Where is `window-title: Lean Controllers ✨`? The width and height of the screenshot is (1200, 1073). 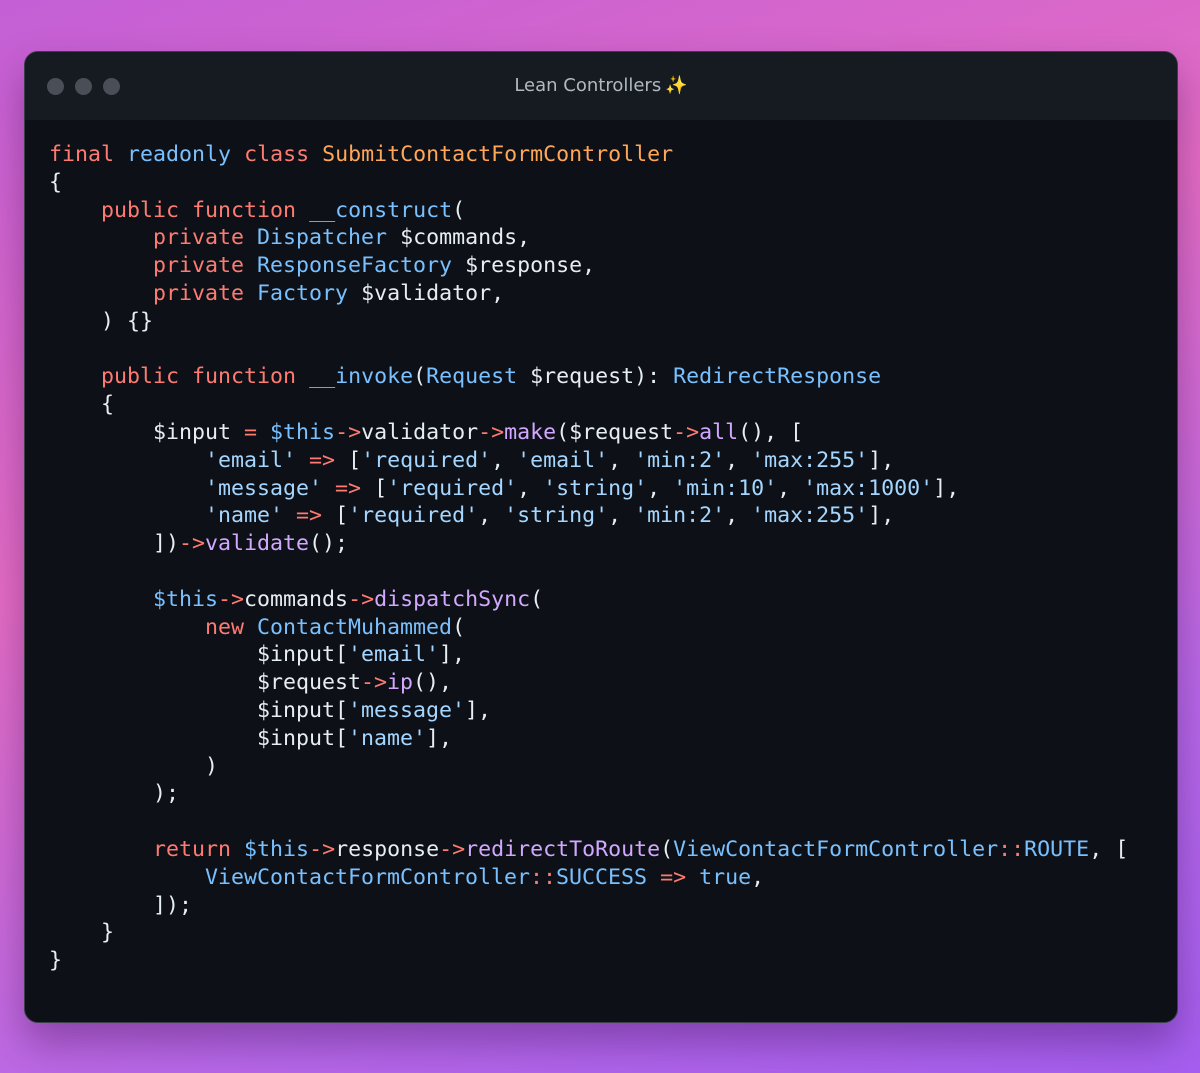
window-title: Lean Controllers ✨ is located at coordinates (601, 85).